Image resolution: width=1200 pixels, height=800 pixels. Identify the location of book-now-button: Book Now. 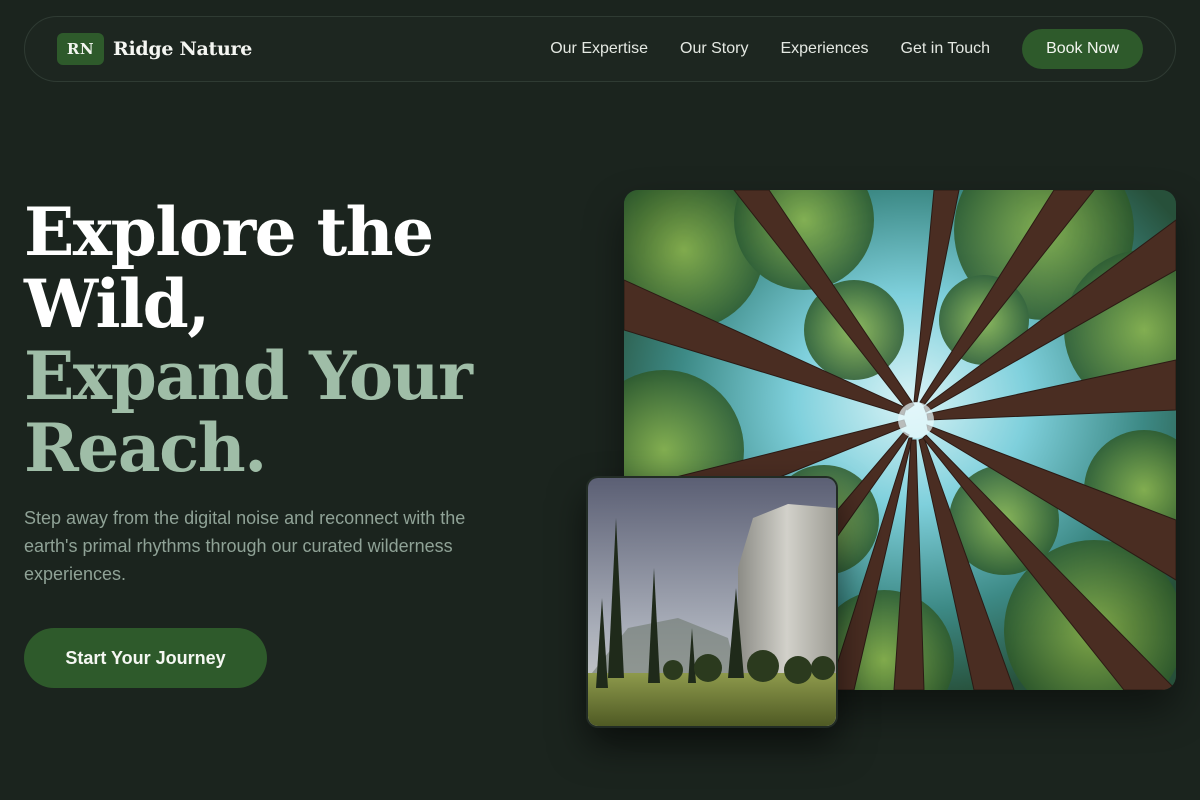
(1082, 49).